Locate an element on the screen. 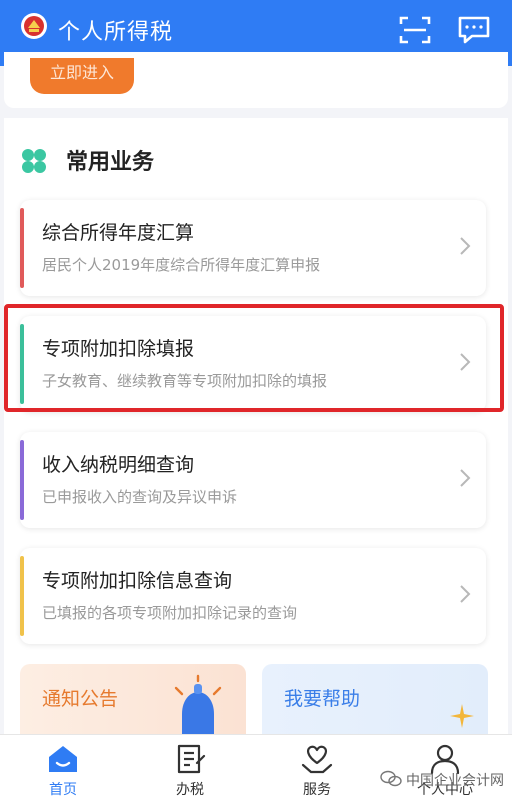  watermark-text: 中国企业会计网 is located at coordinates (455, 781).